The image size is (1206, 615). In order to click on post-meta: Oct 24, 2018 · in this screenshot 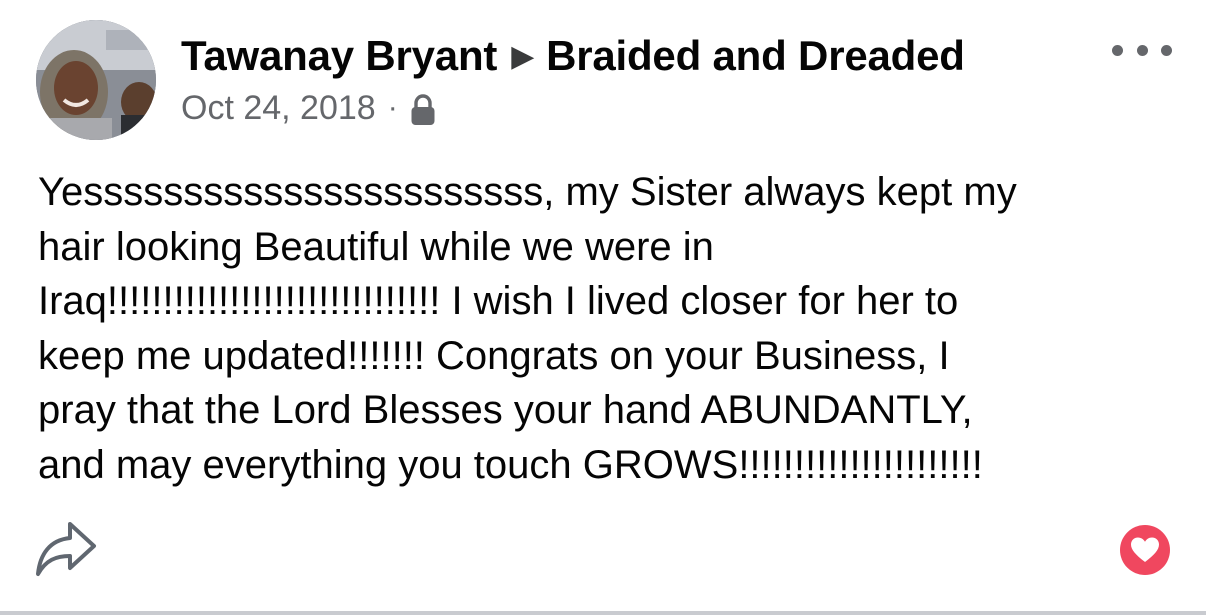, I will do `click(308, 108)`.